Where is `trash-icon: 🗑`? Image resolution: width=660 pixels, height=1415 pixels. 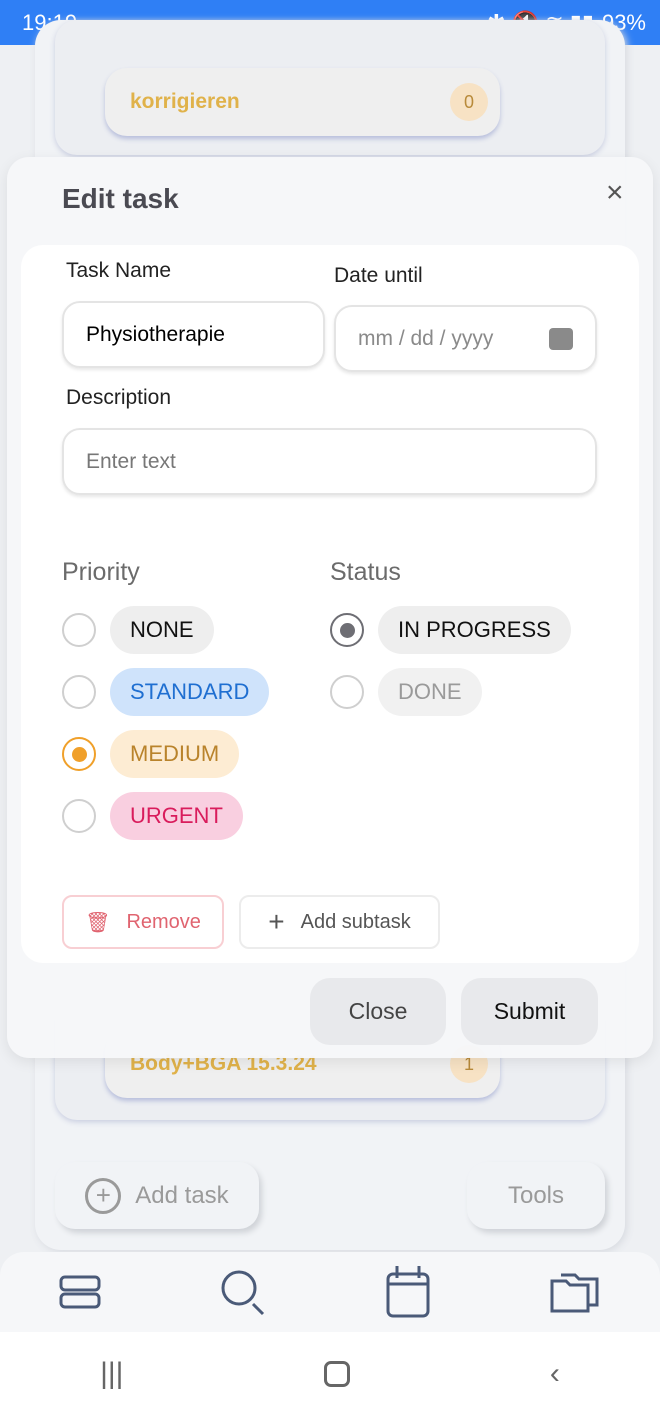 trash-icon: 🗑 is located at coordinates (98, 922).